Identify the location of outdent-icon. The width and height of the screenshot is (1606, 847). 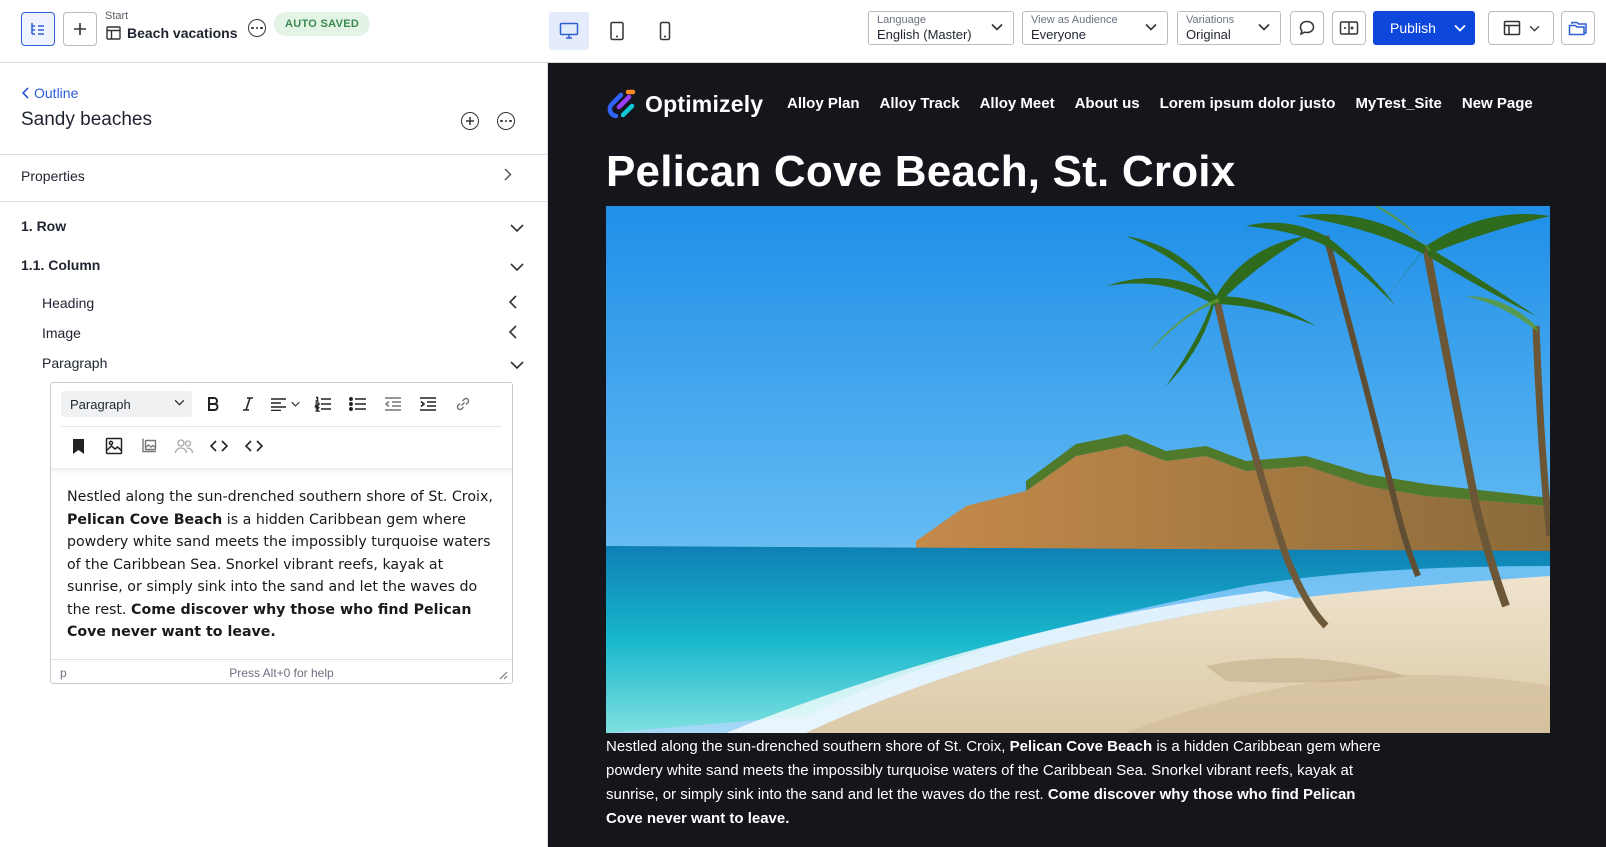
(392, 404).